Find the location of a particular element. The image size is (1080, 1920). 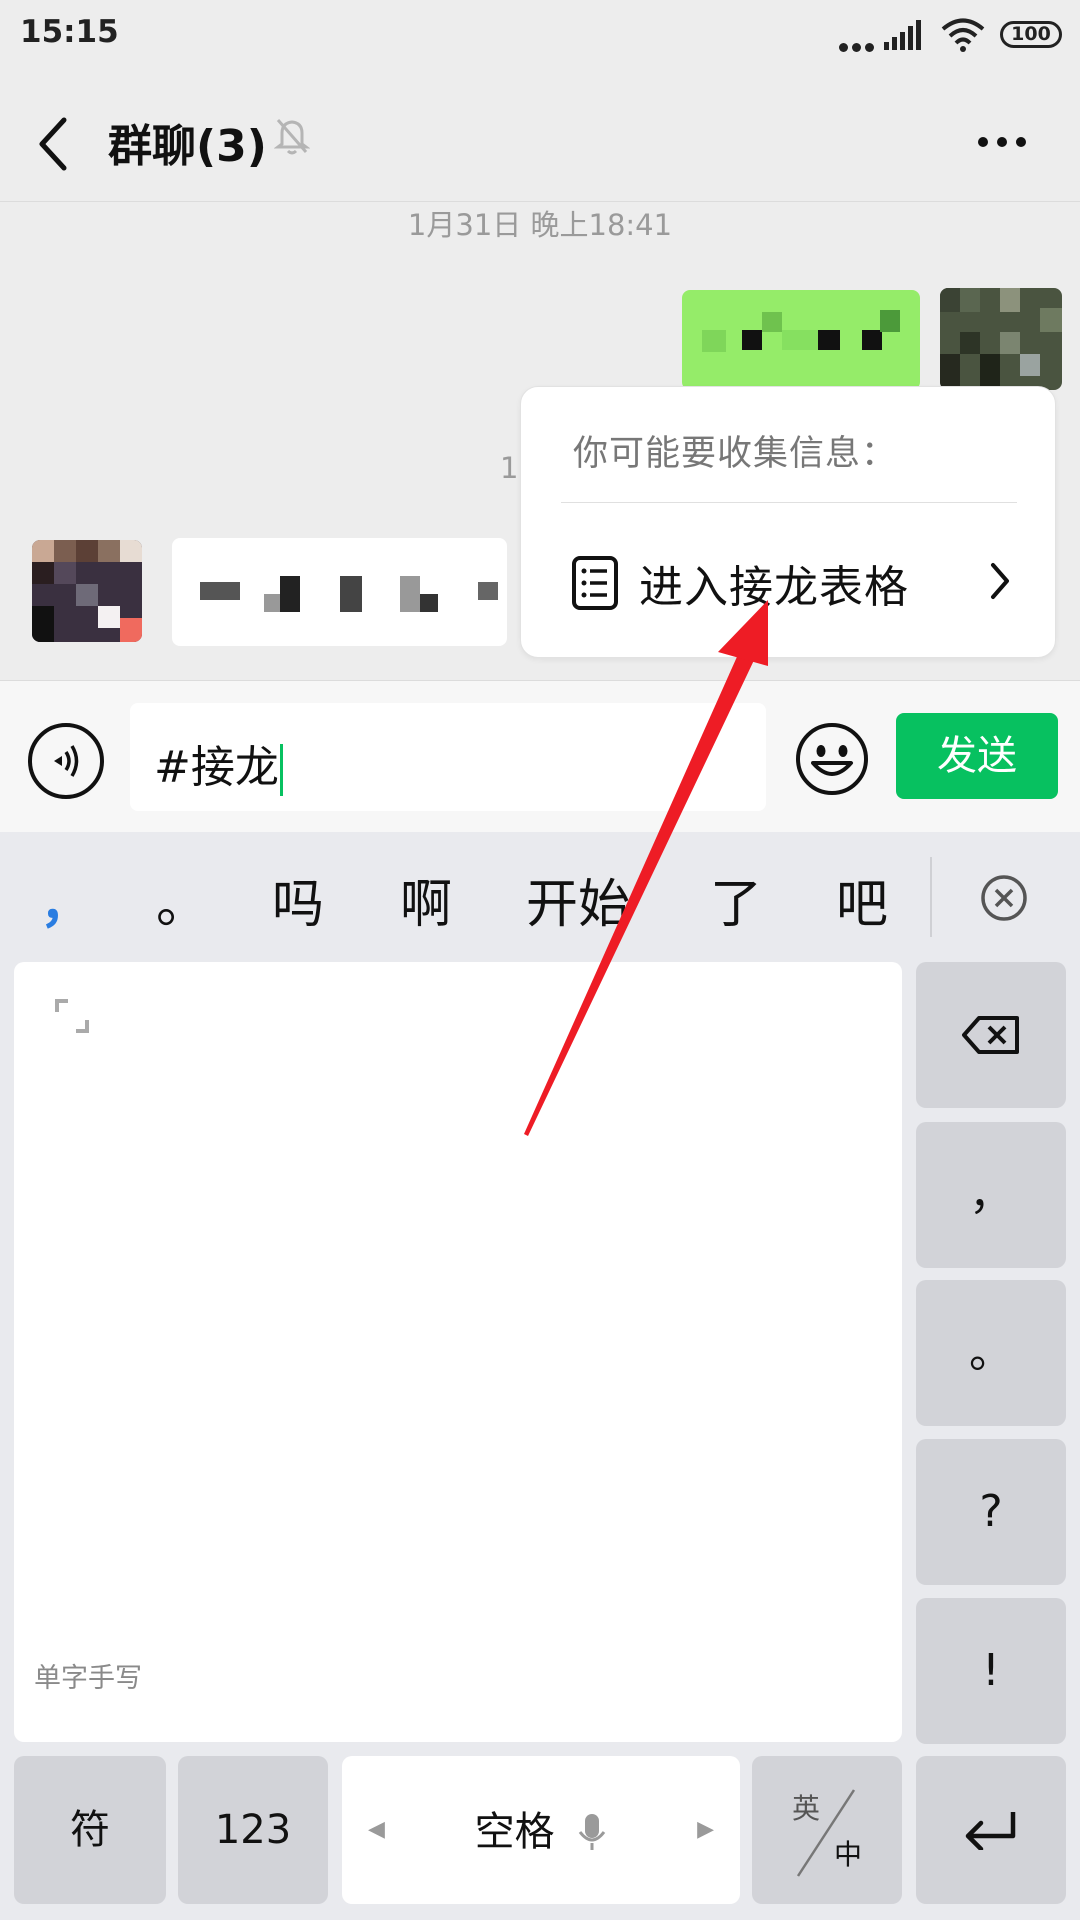

status-time: 15:15 is located at coordinates (69, 32).